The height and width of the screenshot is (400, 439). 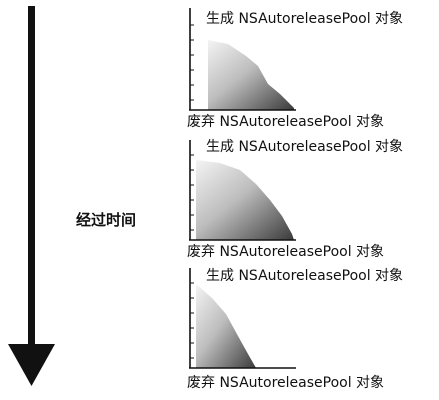 What do you see at coordinates (245, 200) in the screenshot?
I see `panel-2-objects-area` at bounding box center [245, 200].